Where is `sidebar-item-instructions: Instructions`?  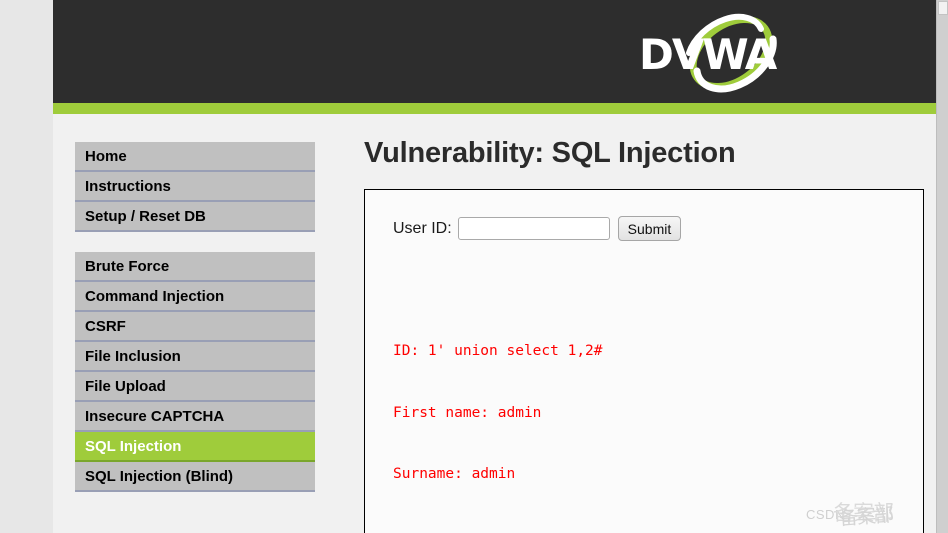
sidebar-item-instructions: Instructions is located at coordinates (195, 187).